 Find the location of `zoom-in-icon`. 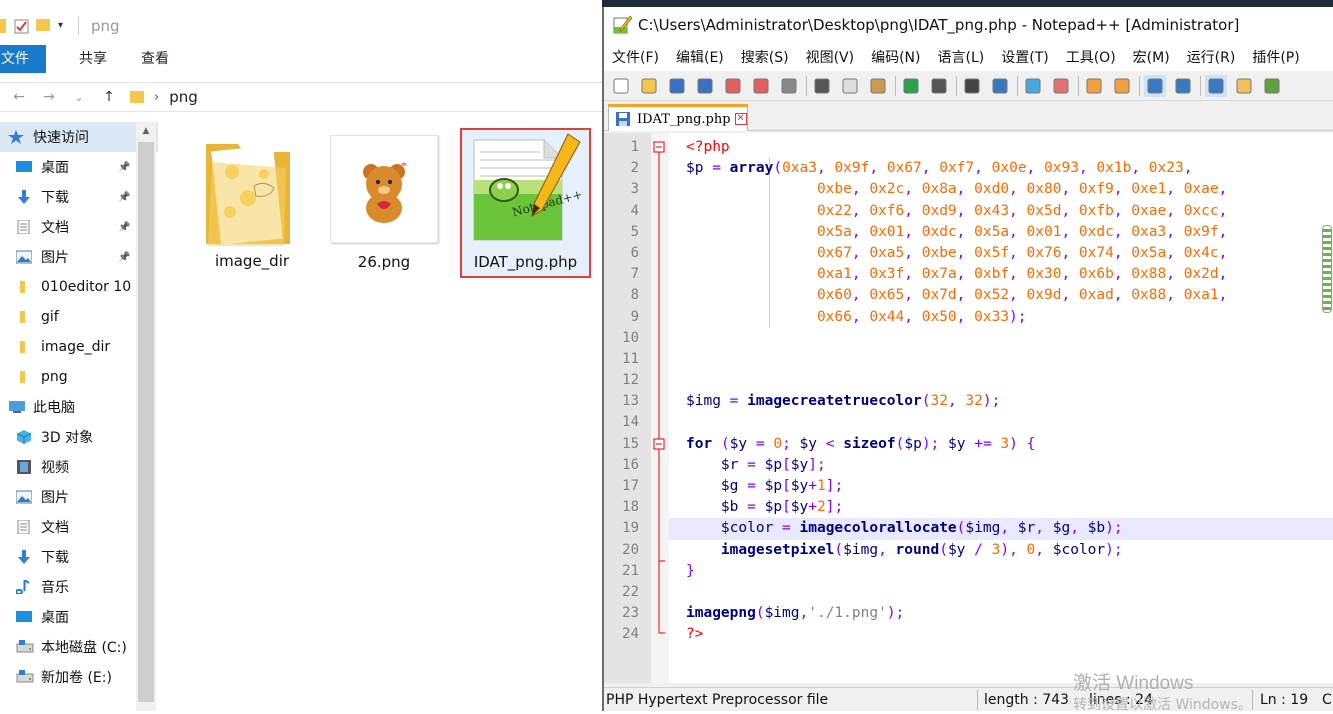

zoom-in-icon is located at coordinates (1033, 86).